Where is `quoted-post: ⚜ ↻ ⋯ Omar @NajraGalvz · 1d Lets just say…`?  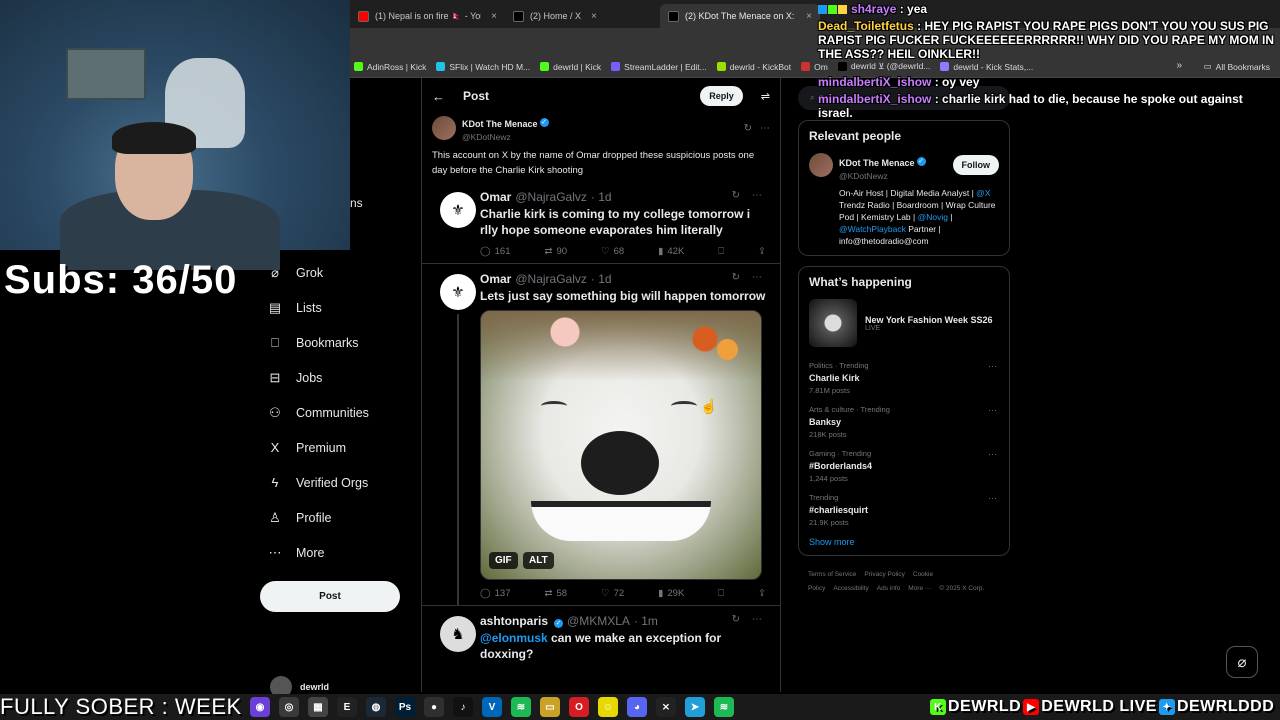
quoted-post: ⚜ ↻ ⋯ Omar @NajraGalvz · 1d Lets just say… is located at coordinates (601, 434).